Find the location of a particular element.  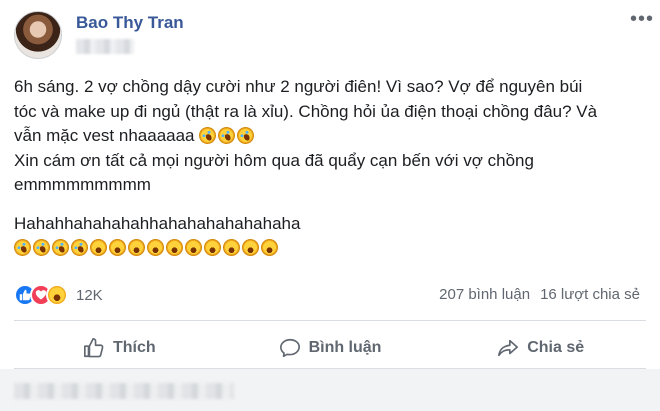

reaction-summary: 12K is located at coordinates (58, 295).